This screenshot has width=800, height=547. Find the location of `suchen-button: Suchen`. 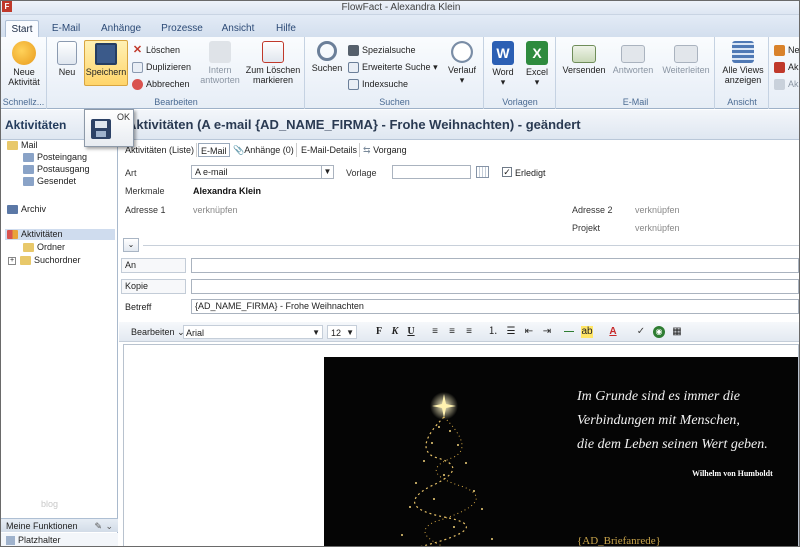

suchen-button: Suchen is located at coordinates (327, 57).